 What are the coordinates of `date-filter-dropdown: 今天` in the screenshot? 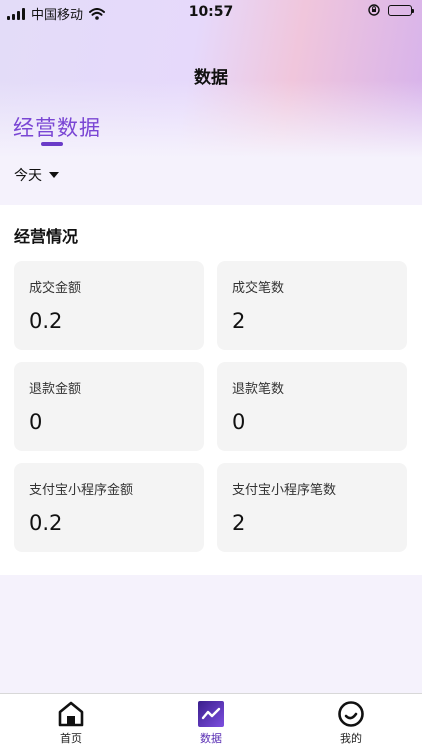 It's located at (36, 175).